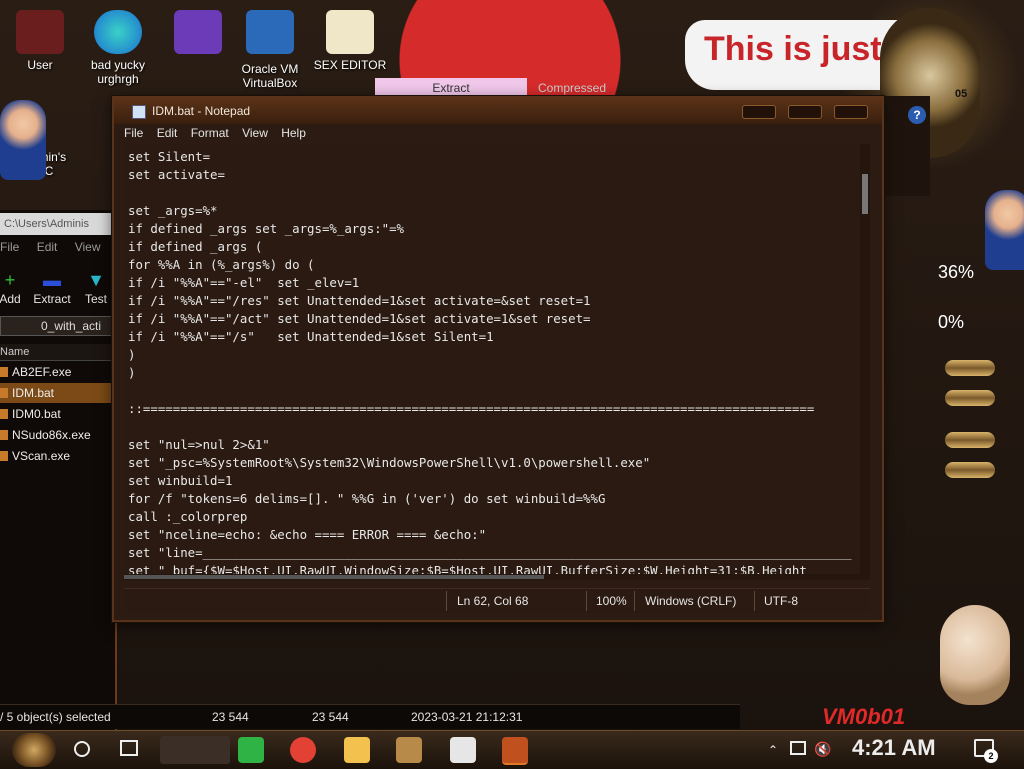 The width and height of the screenshot is (1024, 769). Describe the element at coordinates (167, 133) in the screenshot. I see `menu-edit: Edit` at that location.